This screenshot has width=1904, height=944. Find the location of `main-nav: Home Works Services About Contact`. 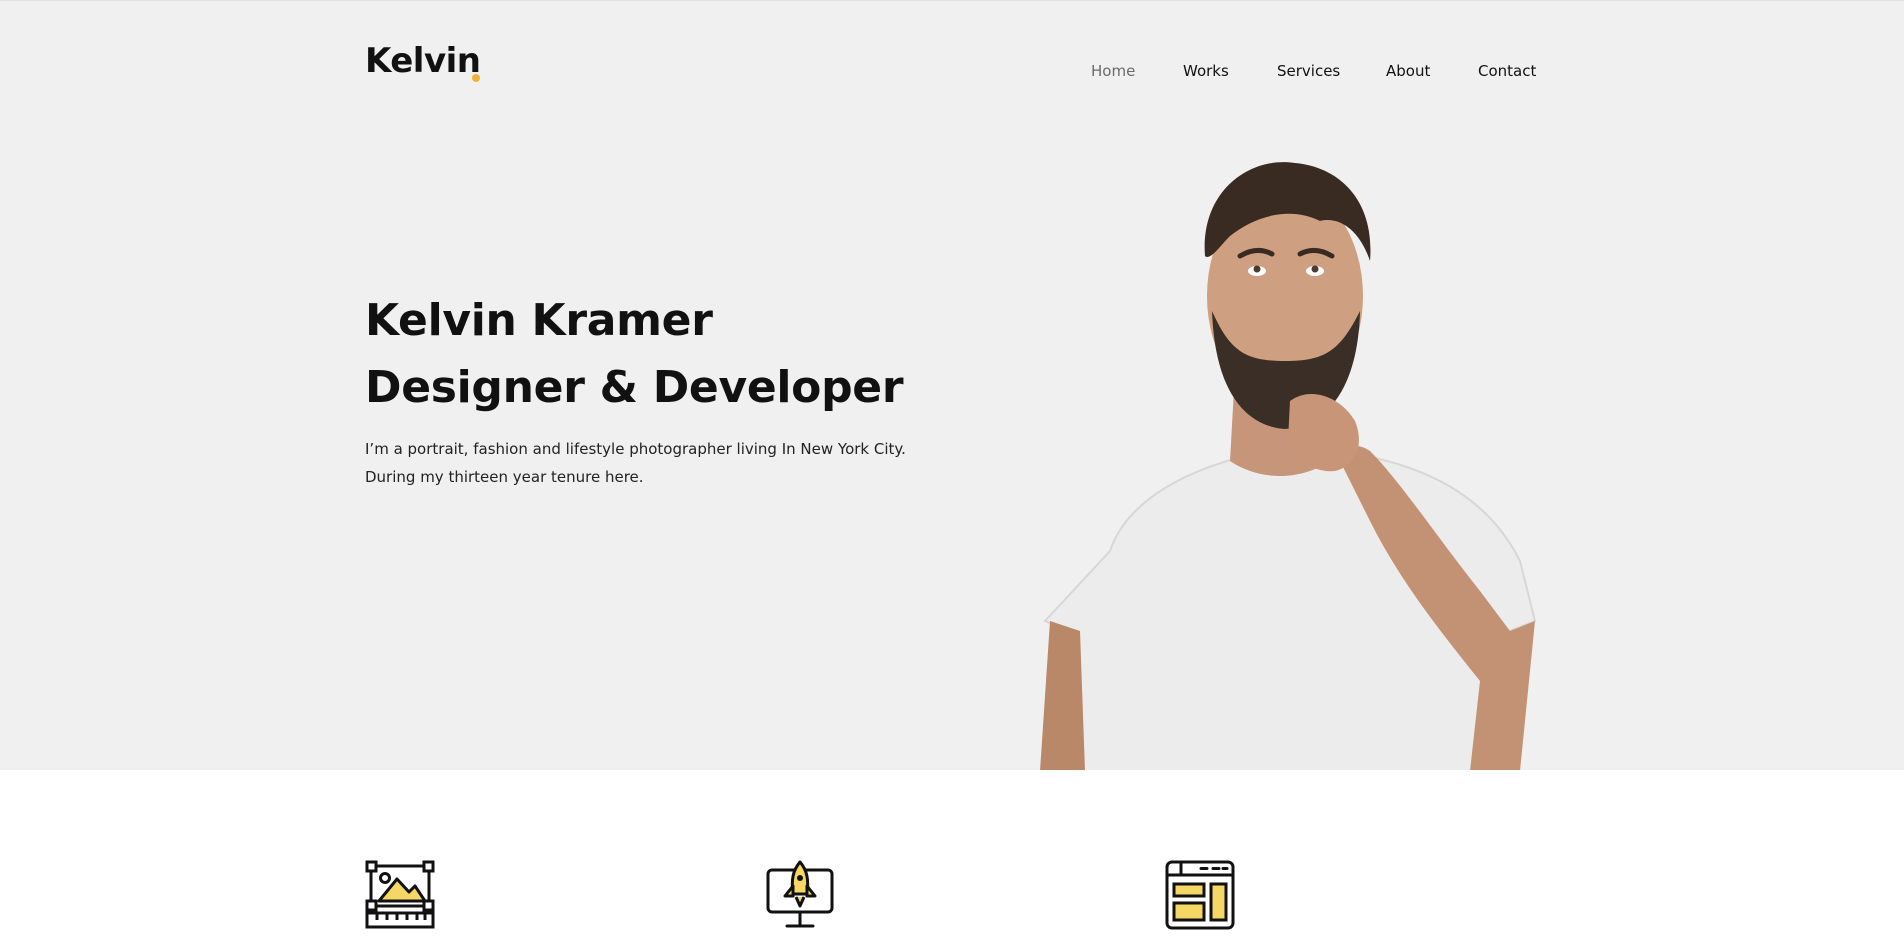

main-nav: Home Works Services About Contact is located at coordinates (952, 72).